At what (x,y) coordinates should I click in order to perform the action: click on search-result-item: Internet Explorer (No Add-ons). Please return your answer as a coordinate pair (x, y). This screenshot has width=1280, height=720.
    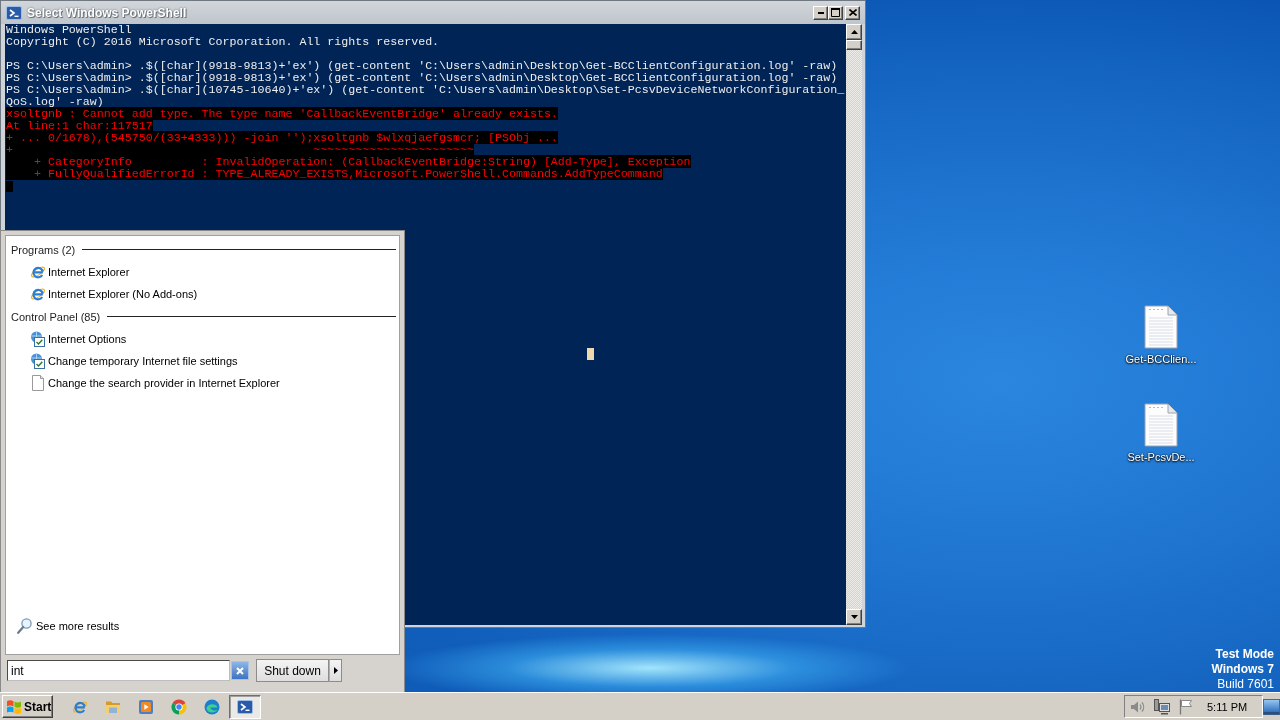
    Looking at the image, I should click on (204, 294).